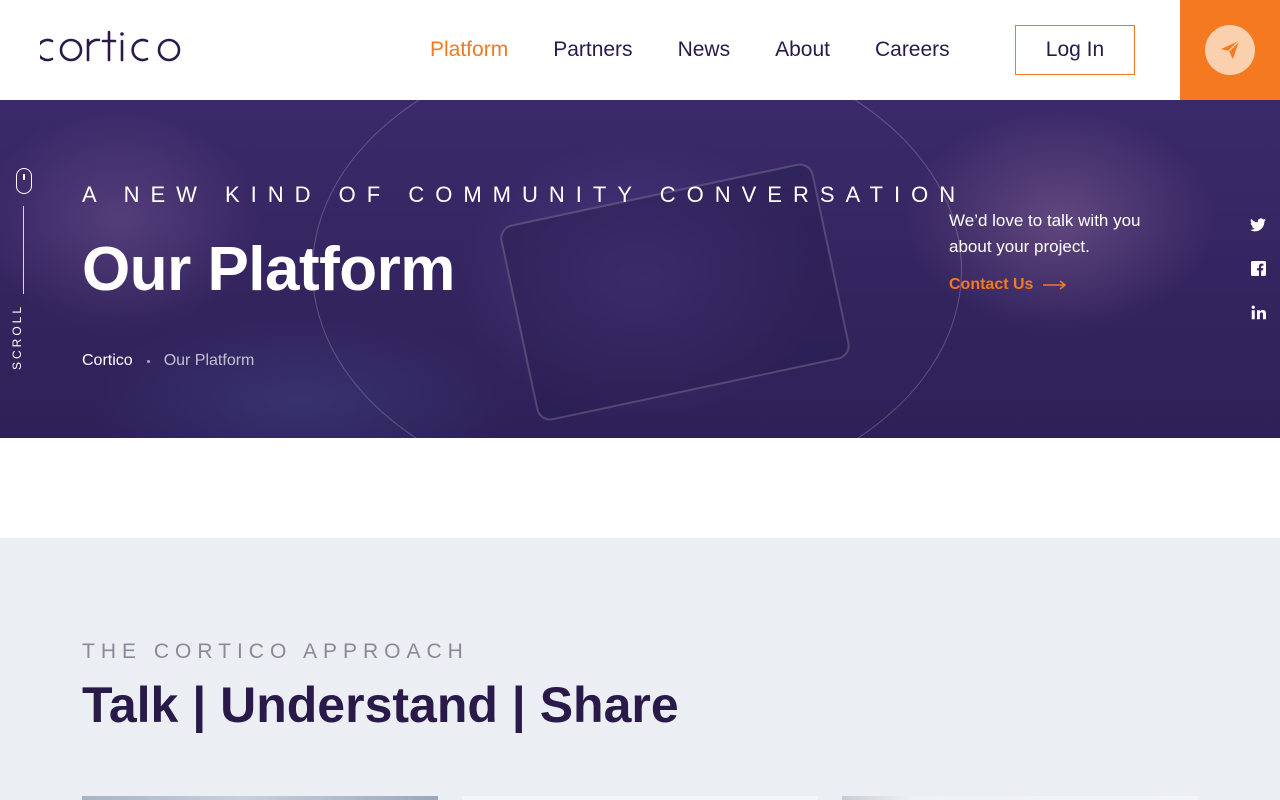 Image resolution: width=1280 pixels, height=800 pixels. Describe the element at coordinates (912, 50) in the screenshot. I see `nav-item-careers: Careers` at that location.